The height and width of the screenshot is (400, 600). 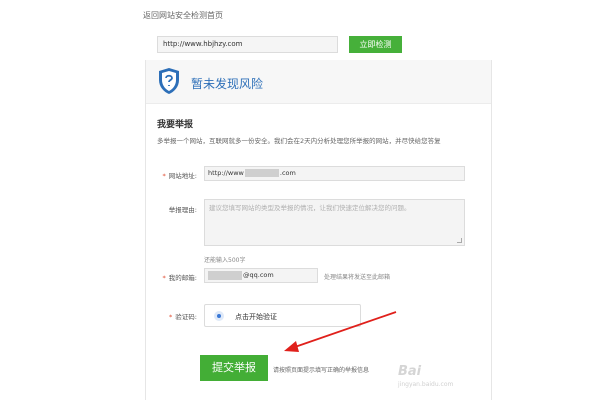 What do you see at coordinates (175, 125) in the screenshot?
I see `report-title: 我要举报` at bounding box center [175, 125].